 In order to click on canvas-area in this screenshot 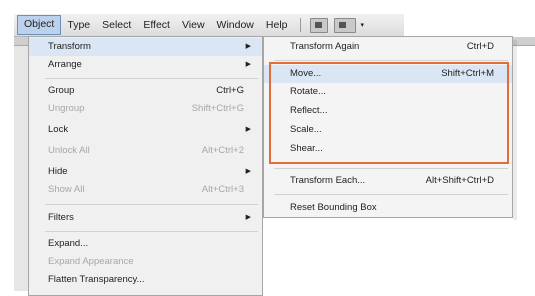, I will do `click(21, 168)`.